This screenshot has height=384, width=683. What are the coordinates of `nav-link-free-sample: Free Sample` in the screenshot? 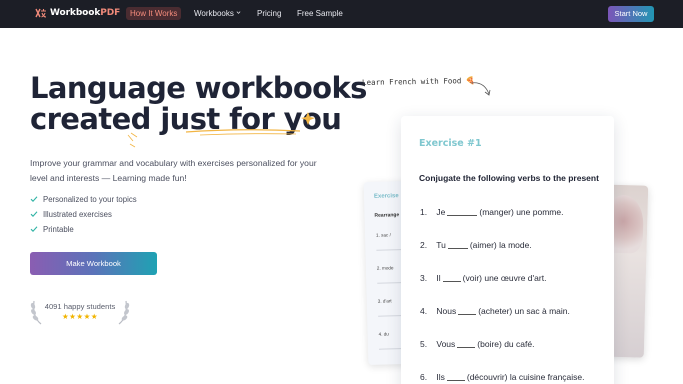 It's located at (320, 13).